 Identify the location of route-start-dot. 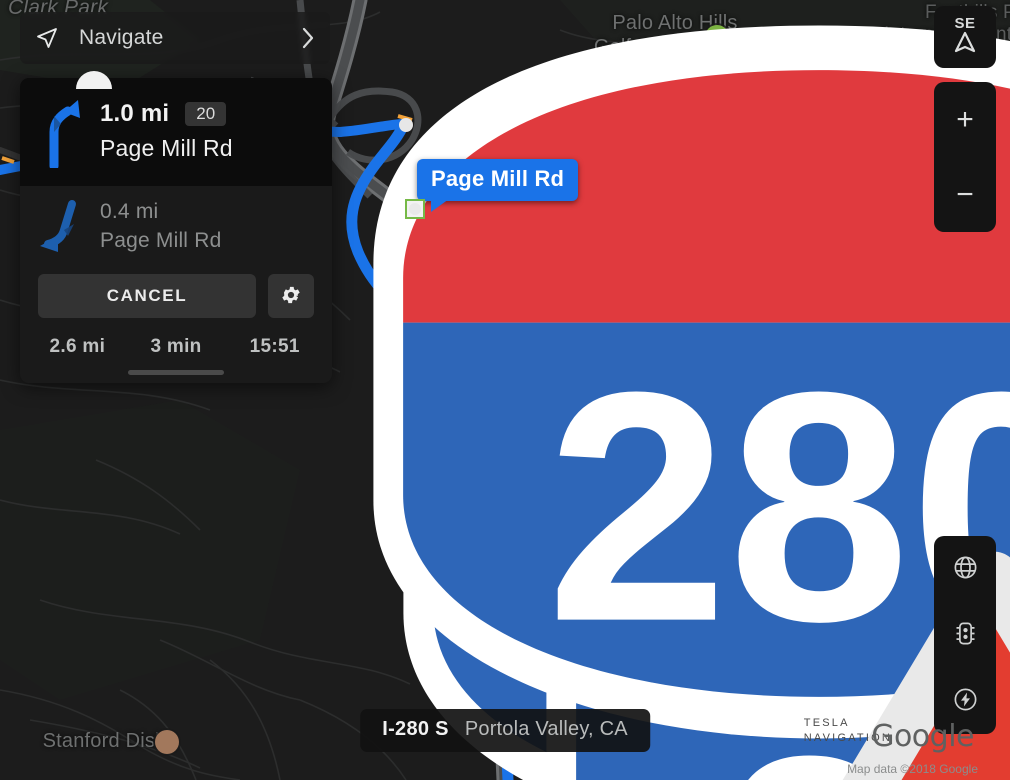
(406, 125).